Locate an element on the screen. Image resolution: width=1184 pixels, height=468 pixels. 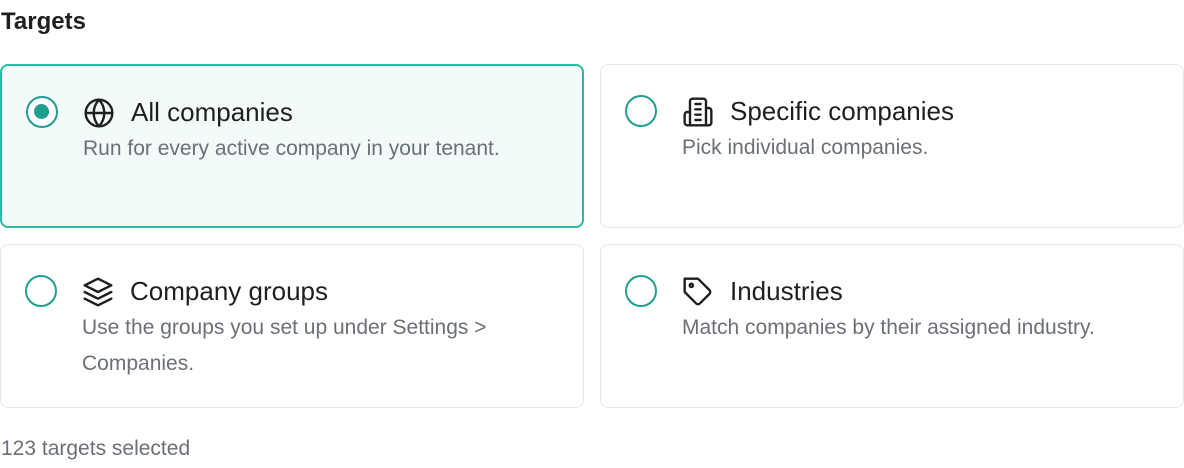
radio-specific-companies is located at coordinates (641, 111).